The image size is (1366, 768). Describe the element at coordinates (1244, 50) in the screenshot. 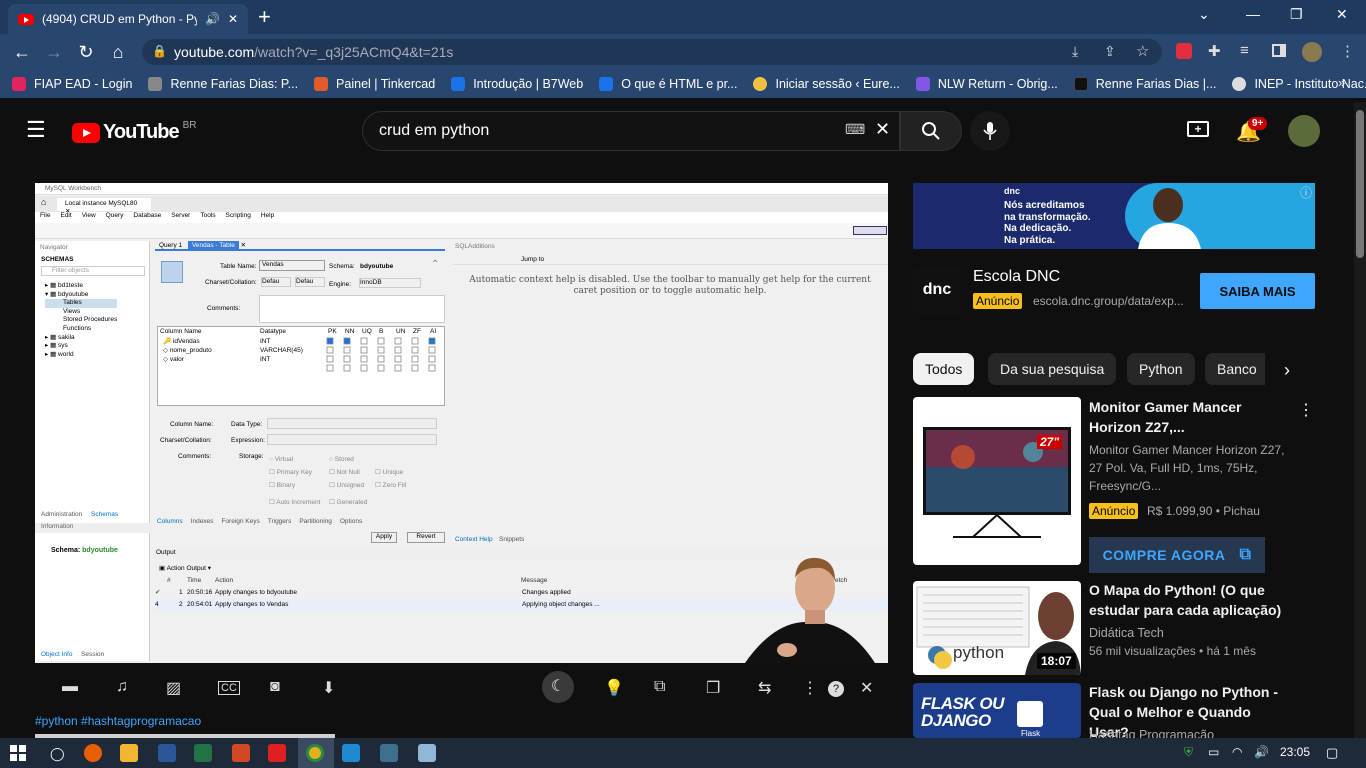

I see `media-queue-icon: ≡` at that location.